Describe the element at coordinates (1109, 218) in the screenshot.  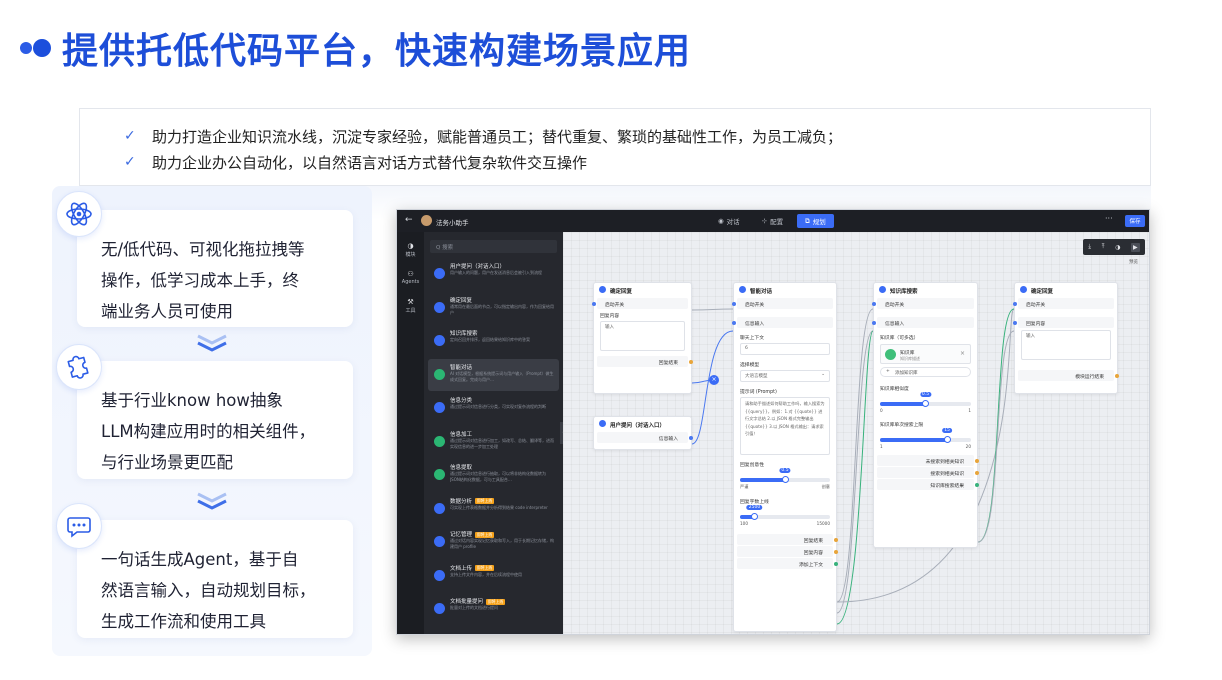
I see `more-icon: ···` at that location.